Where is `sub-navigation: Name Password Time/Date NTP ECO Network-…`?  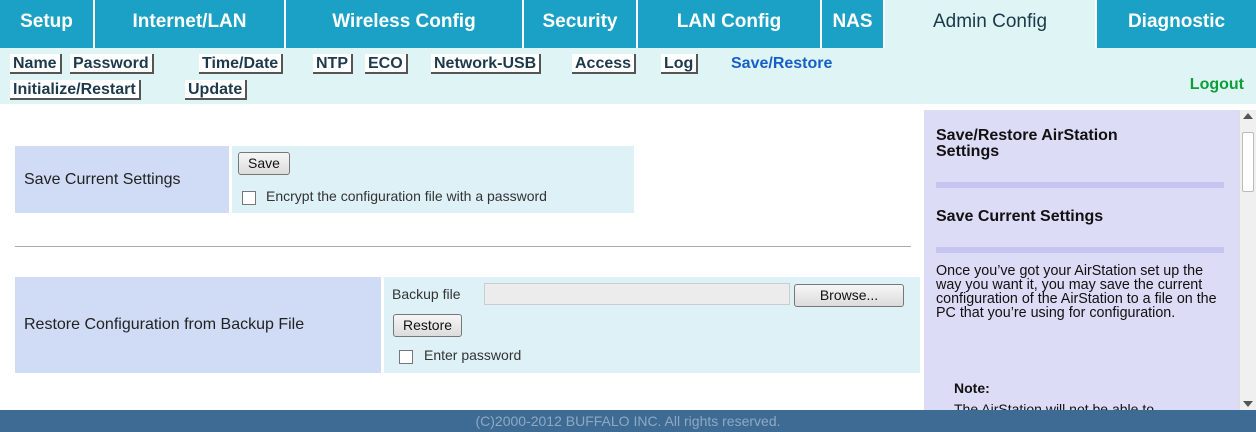
sub-navigation: Name Password Time/Date NTP ECO Network-… is located at coordinates (628, 76).